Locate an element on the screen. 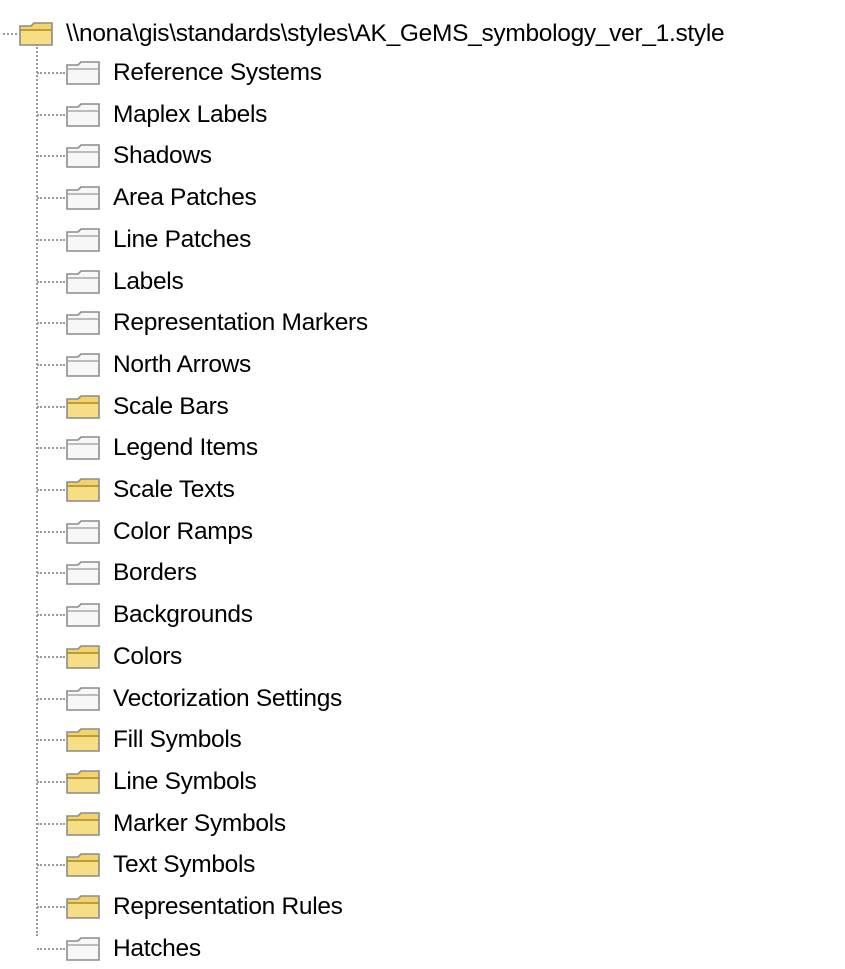 The width and height of the screenshot is (845, 969). tree-item-label: Reference Systems is located at coordinates (217, 72).